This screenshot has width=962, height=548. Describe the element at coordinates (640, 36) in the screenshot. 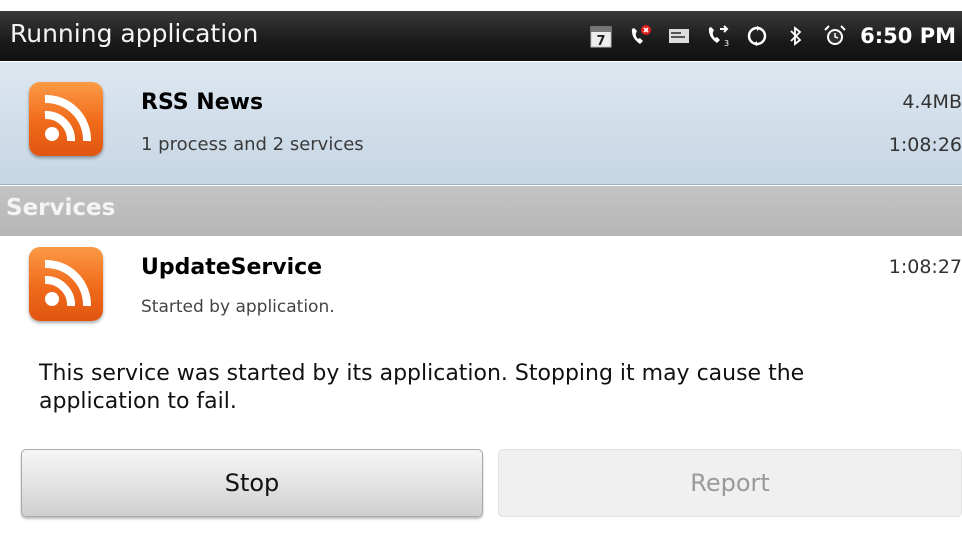

I see `missed-call-icon` at that location.